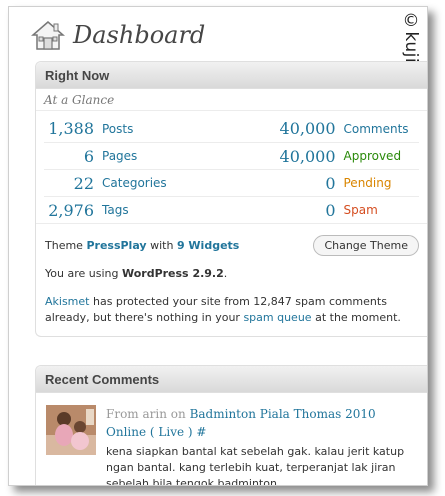 This screenshot has width=445, height=496. I want to click on at-a-glance-label: At a Glance, so click(231, 100).